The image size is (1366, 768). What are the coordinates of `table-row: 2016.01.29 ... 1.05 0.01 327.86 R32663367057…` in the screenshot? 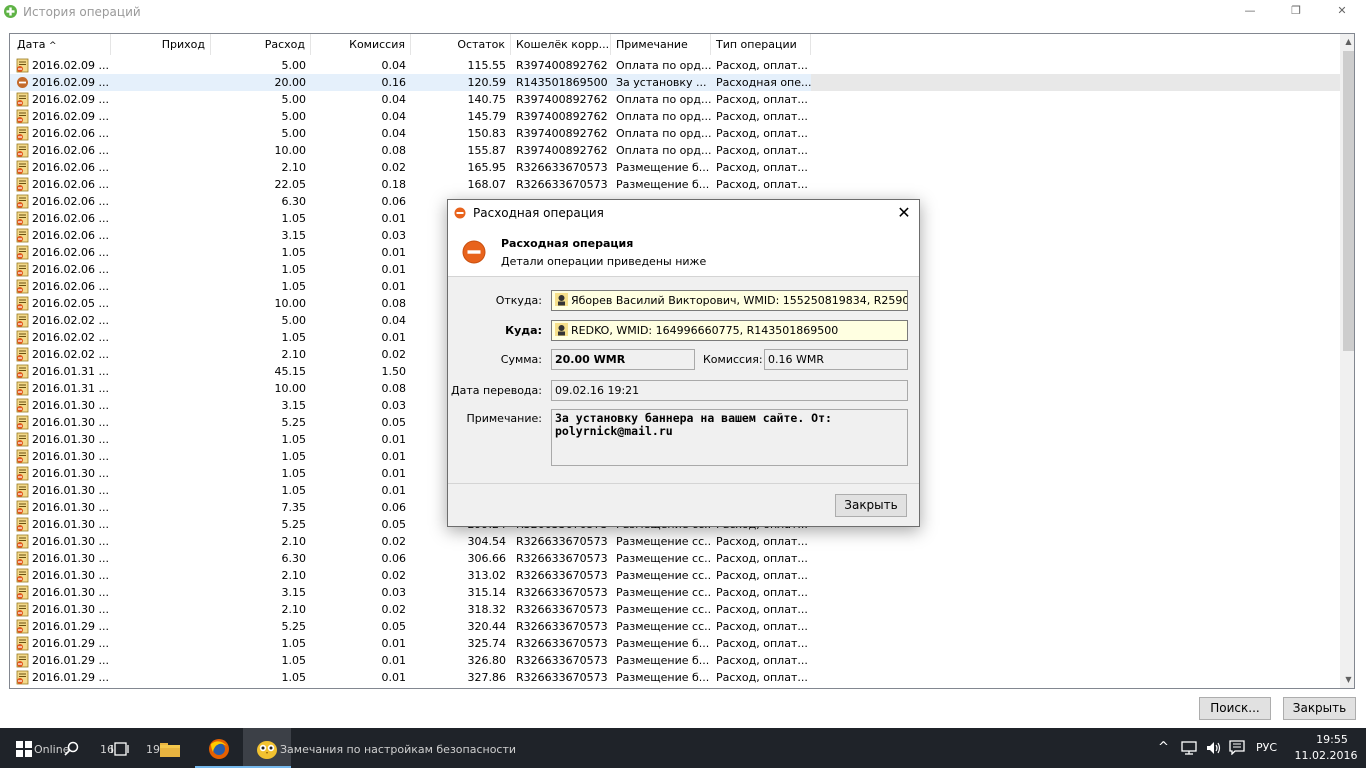 It's located at (675, 677).